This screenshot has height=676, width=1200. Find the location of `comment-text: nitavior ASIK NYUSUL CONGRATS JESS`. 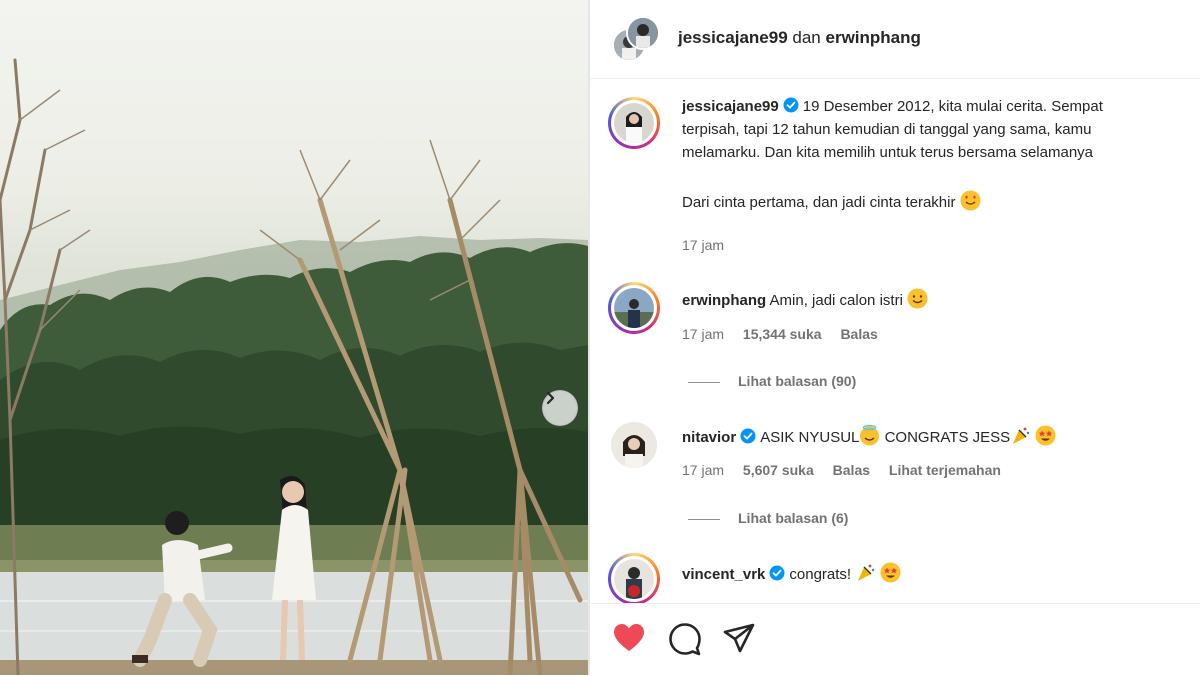

comment-text: nitavior ASIK NYUSUL CONGRATS JESS is located at coordinates (869, 437).